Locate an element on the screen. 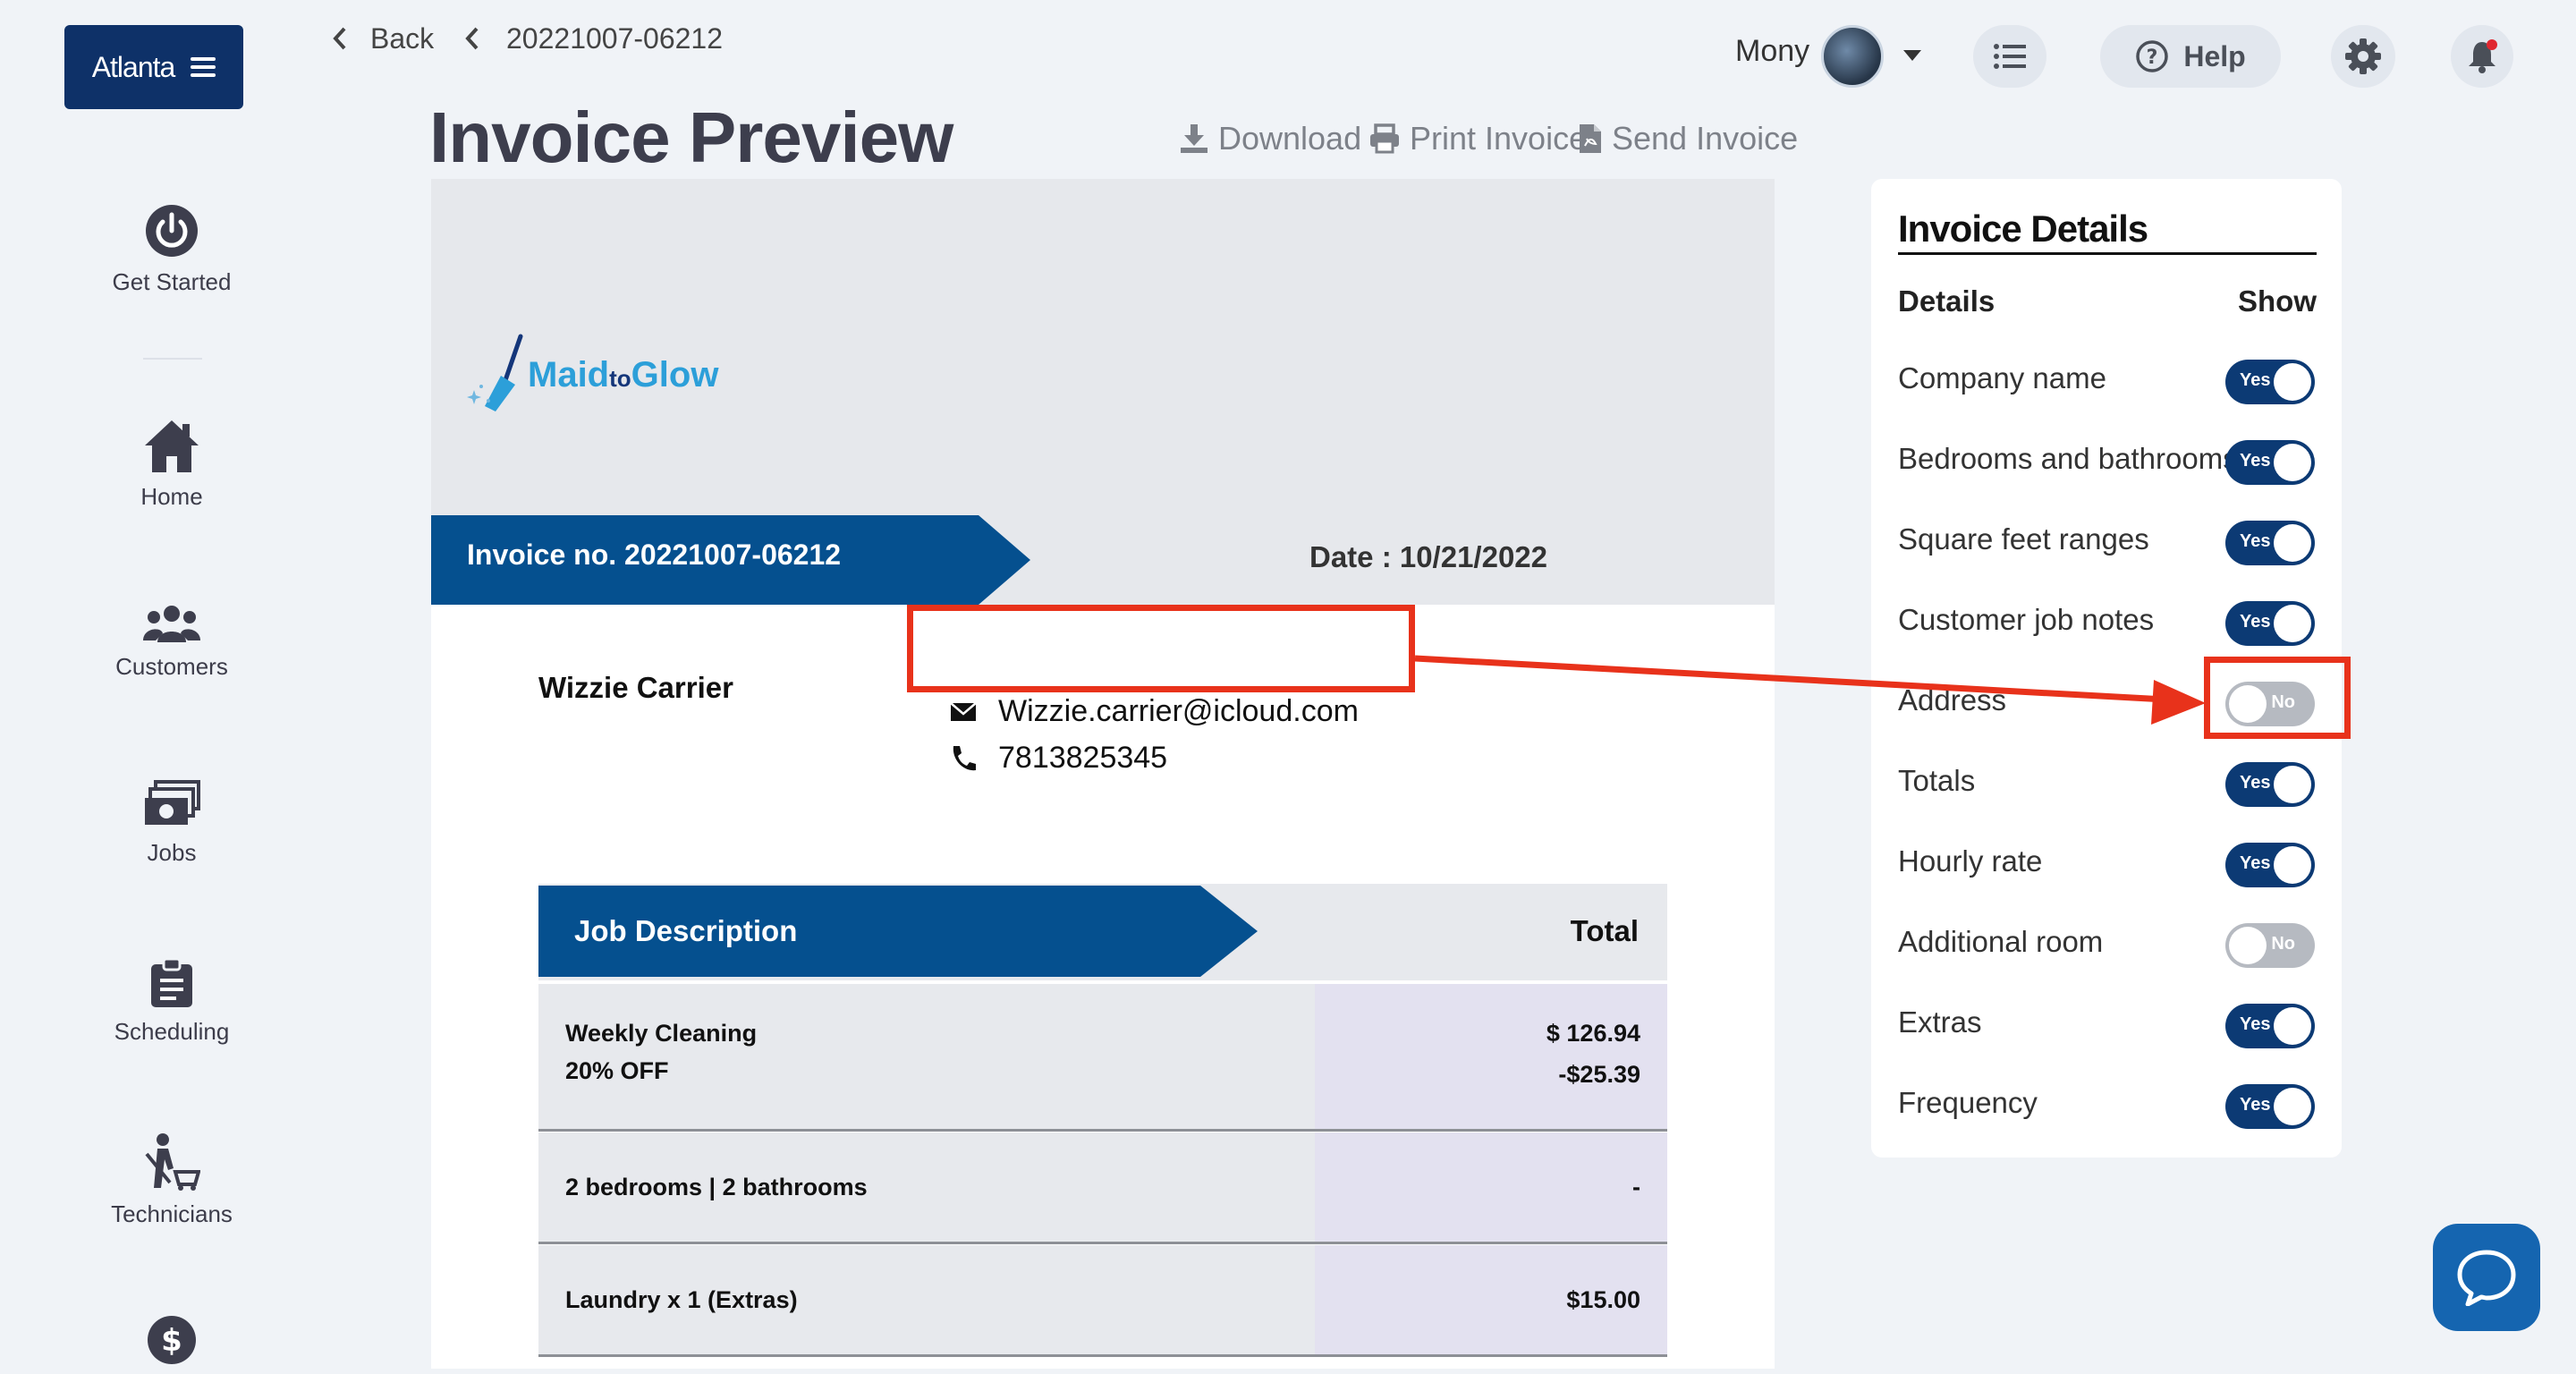 This screenshot has height=1374, width=2576. clipboard-icon is located at coordinates (171, 983).